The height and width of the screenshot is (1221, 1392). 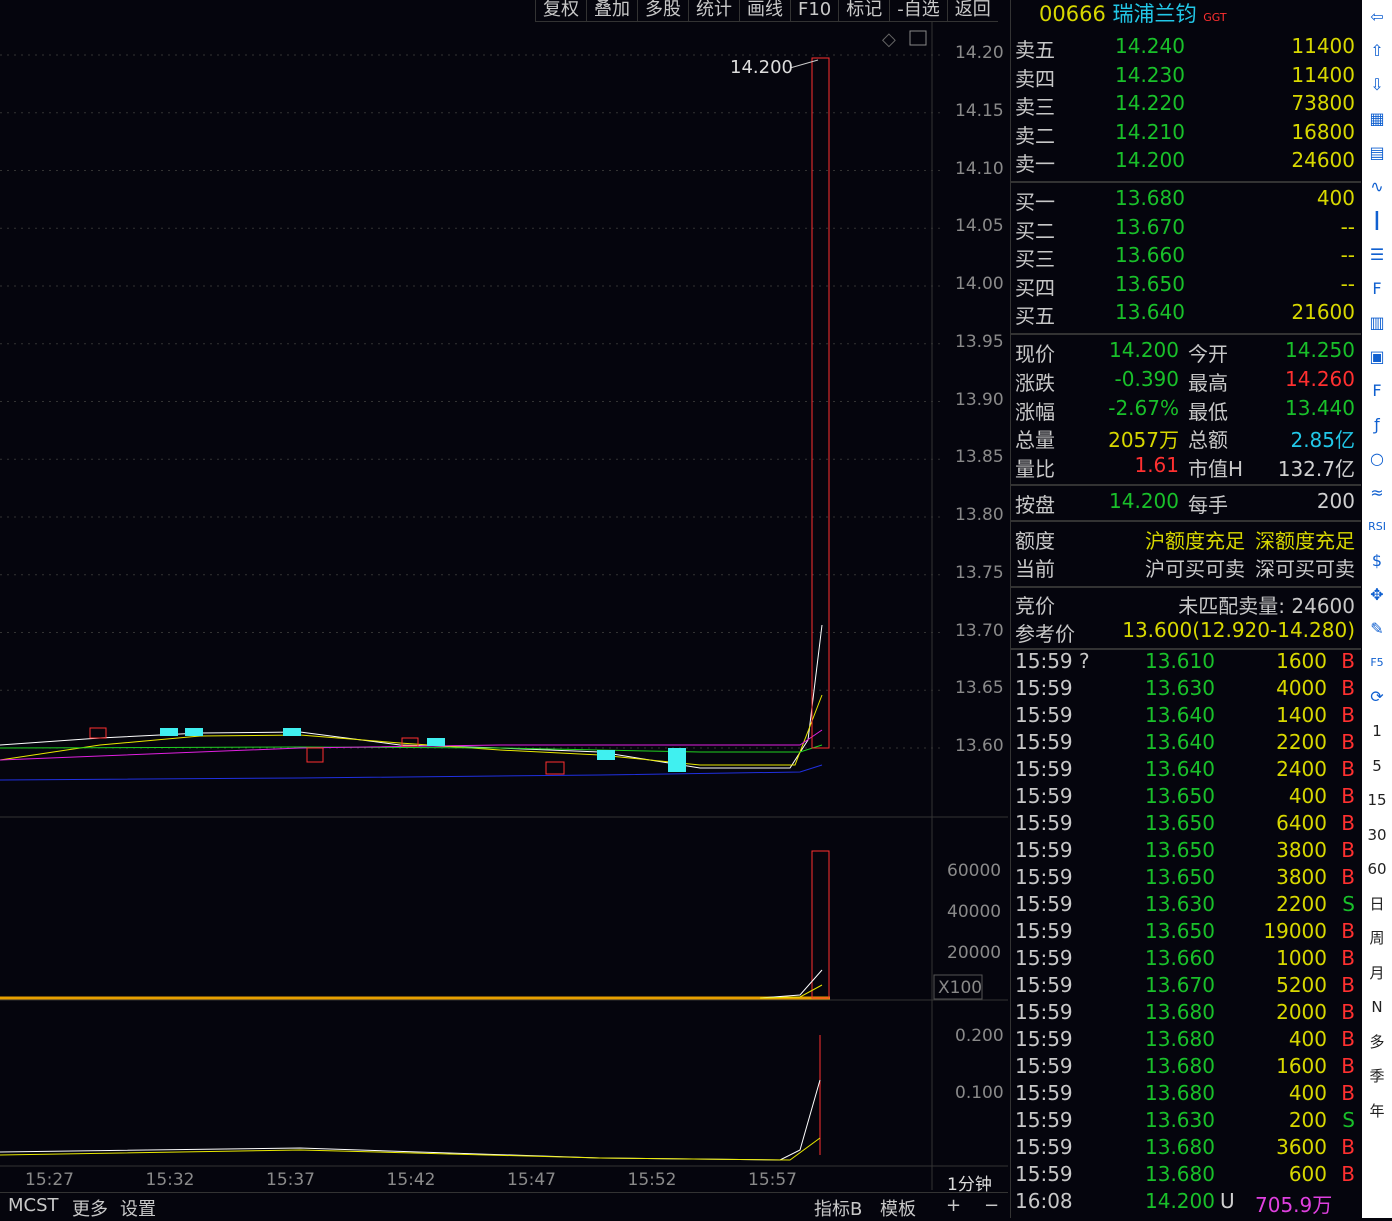 What do you see at coordinates (991, 1205) in the screenshot?
I see `bottom-button: −` at bounding box center [991, 1205].